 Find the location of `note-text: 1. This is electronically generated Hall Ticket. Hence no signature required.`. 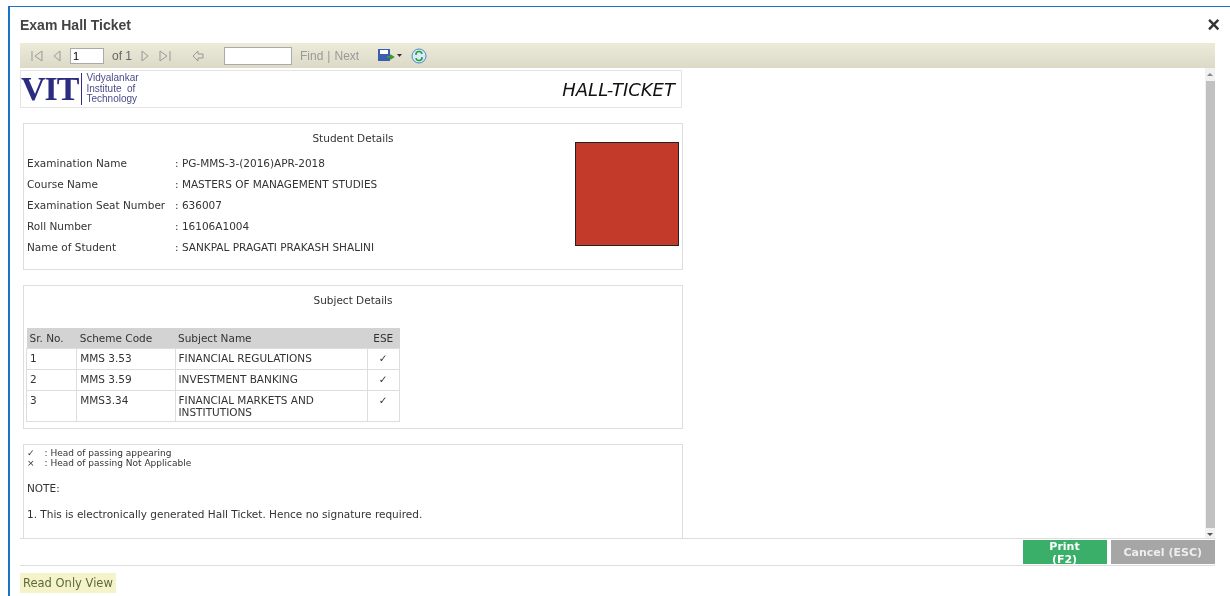

note-text: 1. This is electronically generated Hall Ticket. Hence no signature required. is located at coordinates (225, 514).